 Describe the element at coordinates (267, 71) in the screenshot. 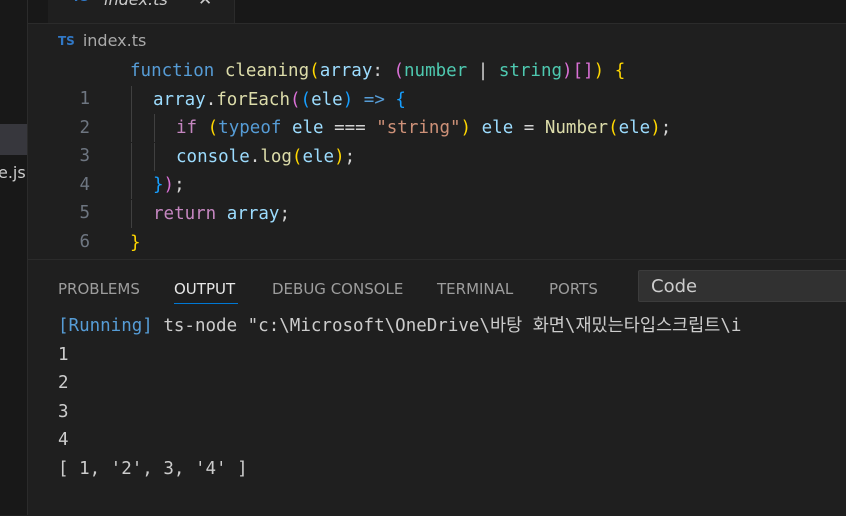

I see `code-token: cleaning` at that location.